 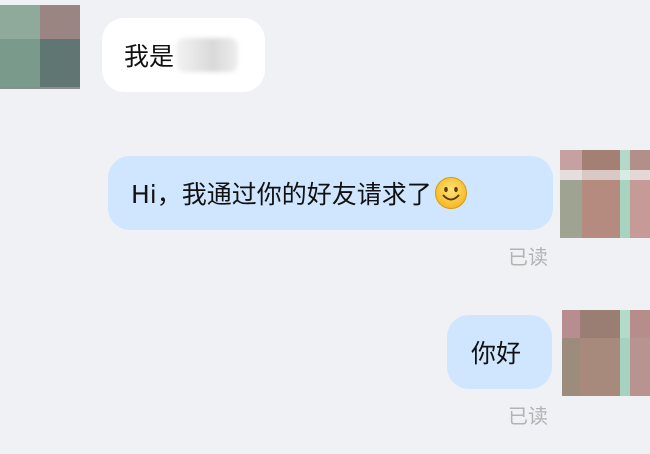 What do you see at coordinates (149, 56) in the screenshot?
I see `message-text: 我是` at bounding box center [149, 56].